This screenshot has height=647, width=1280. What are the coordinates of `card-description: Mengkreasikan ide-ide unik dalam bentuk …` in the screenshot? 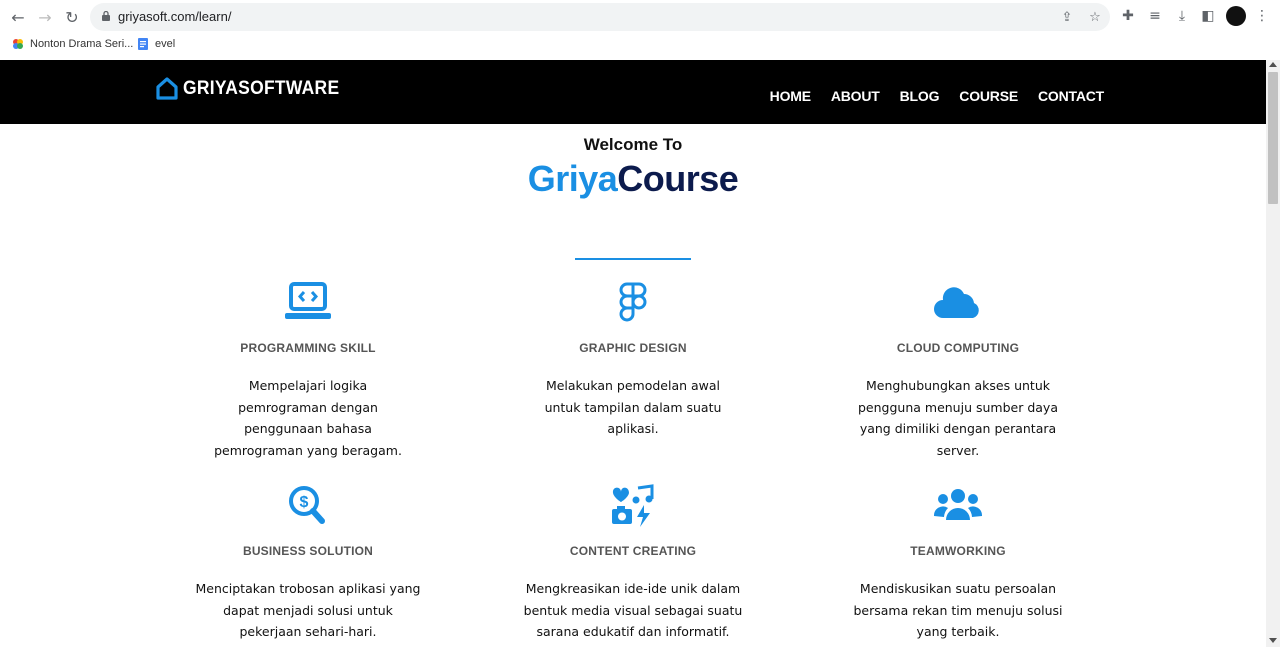 It's located at (633, 610).